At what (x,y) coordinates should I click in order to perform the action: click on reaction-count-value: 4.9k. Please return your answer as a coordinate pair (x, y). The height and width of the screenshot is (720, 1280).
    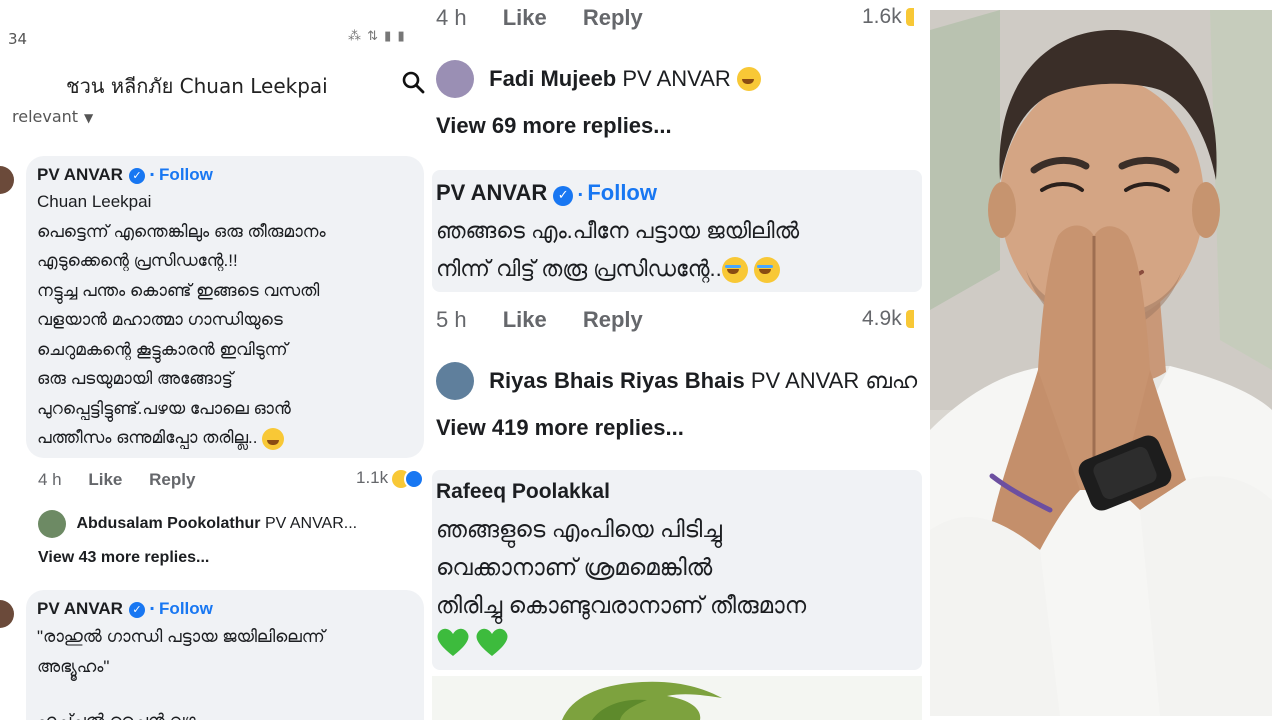
    Looking at the image, I should click on (882, 318).